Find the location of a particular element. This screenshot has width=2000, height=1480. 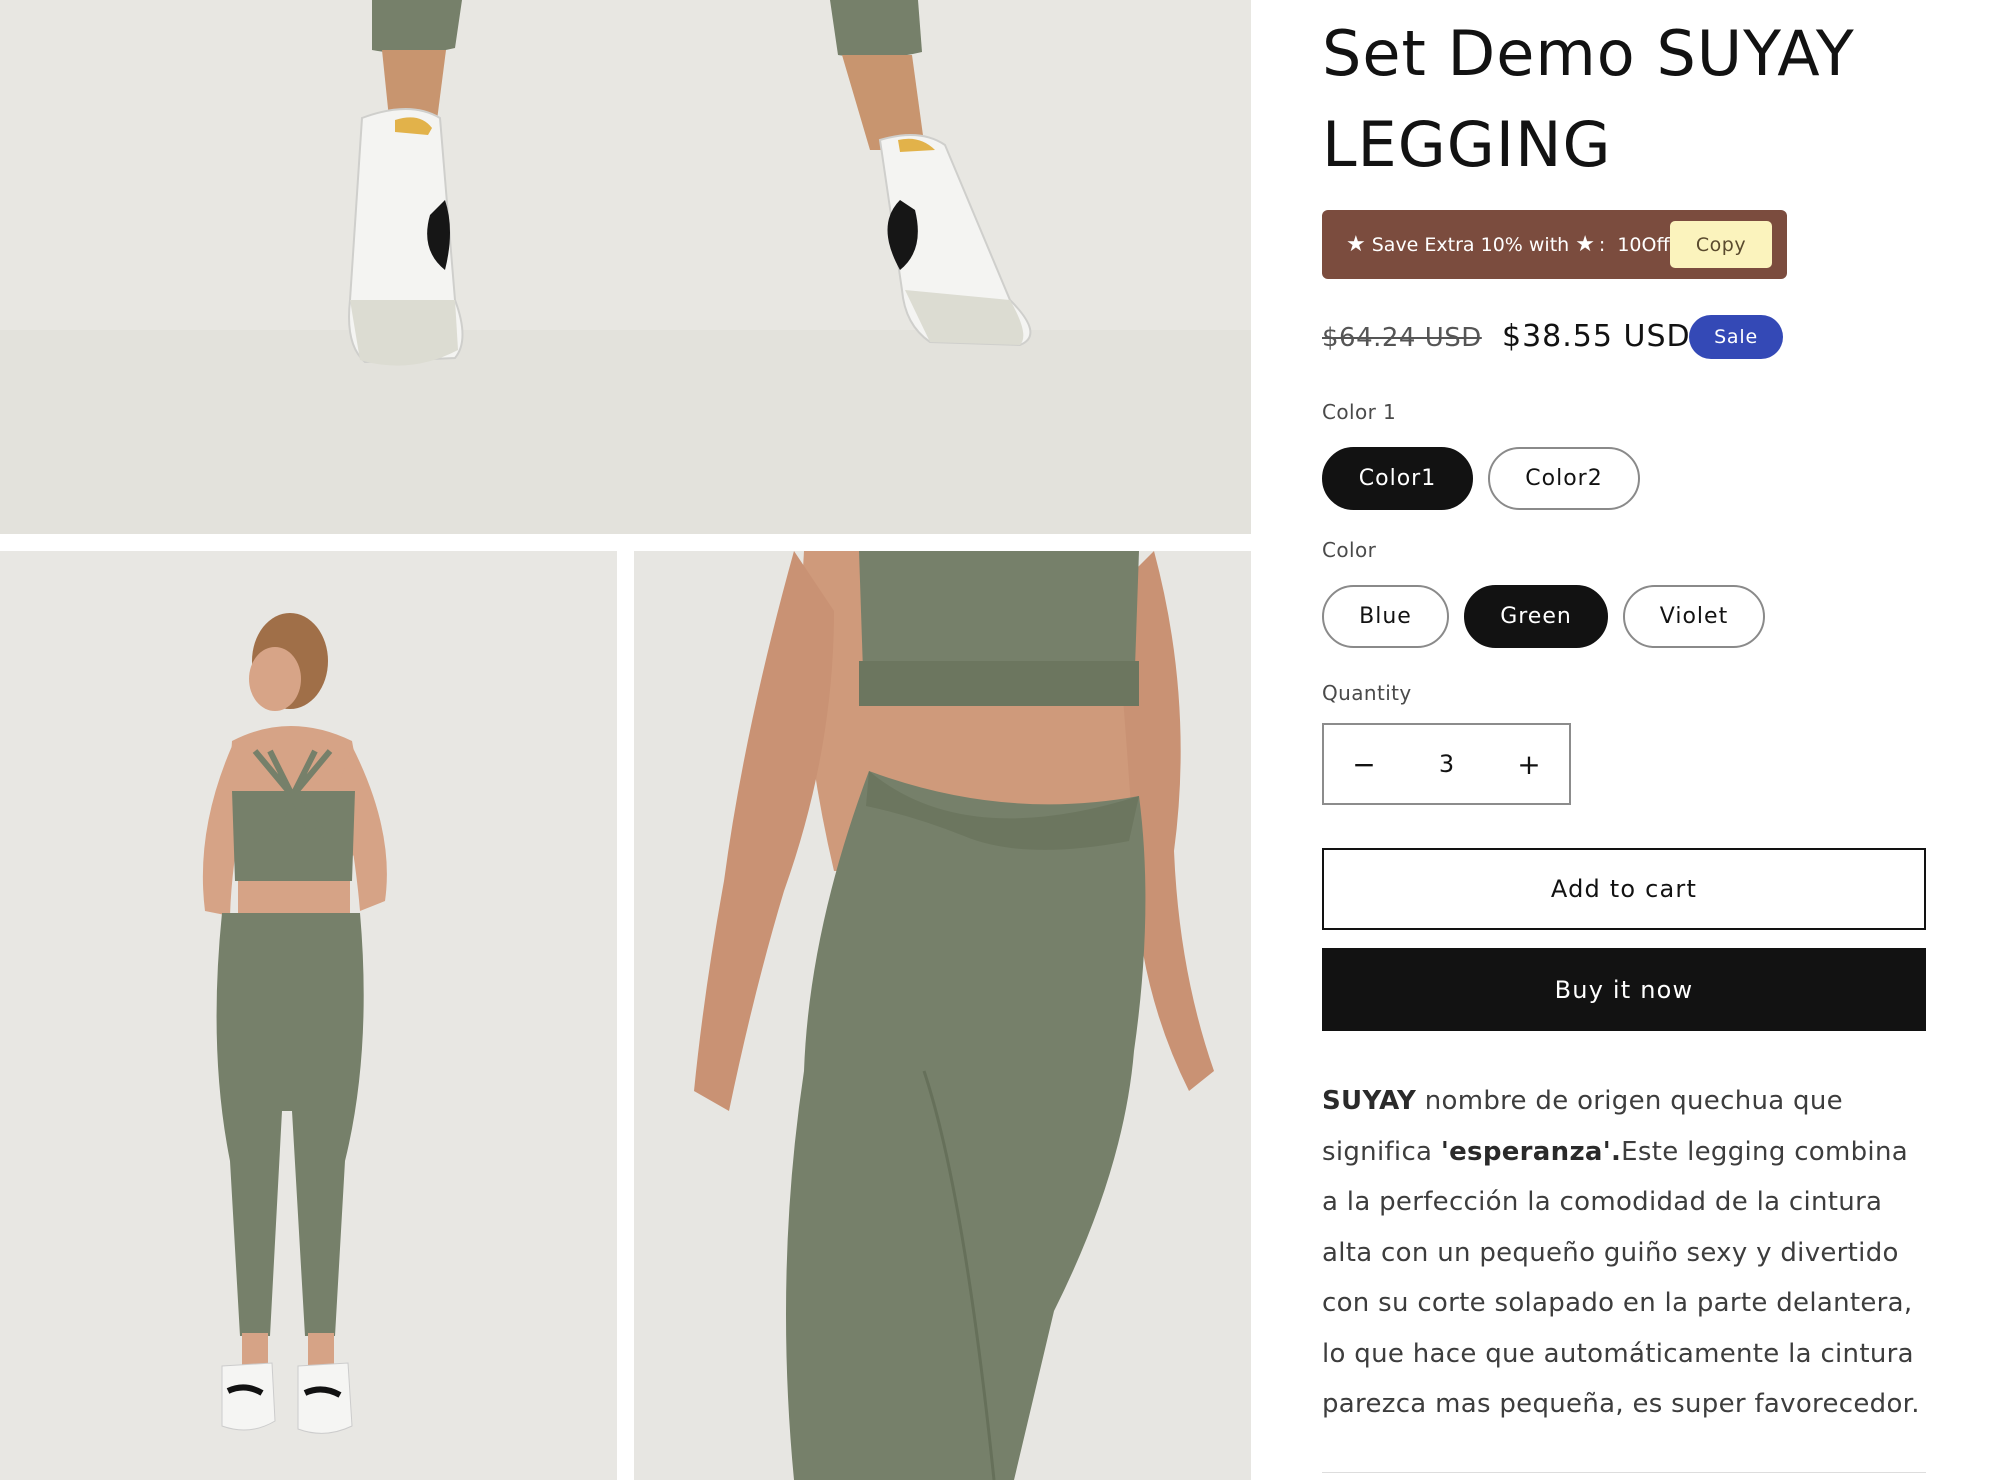

discount-code: 10Off is located at coordinates (1643, 244).